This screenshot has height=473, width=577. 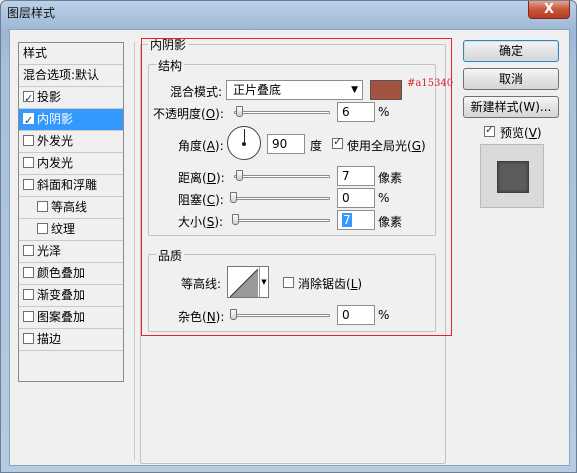 I want to click on style-item-label: 外发光, so click(x=55, y=141).